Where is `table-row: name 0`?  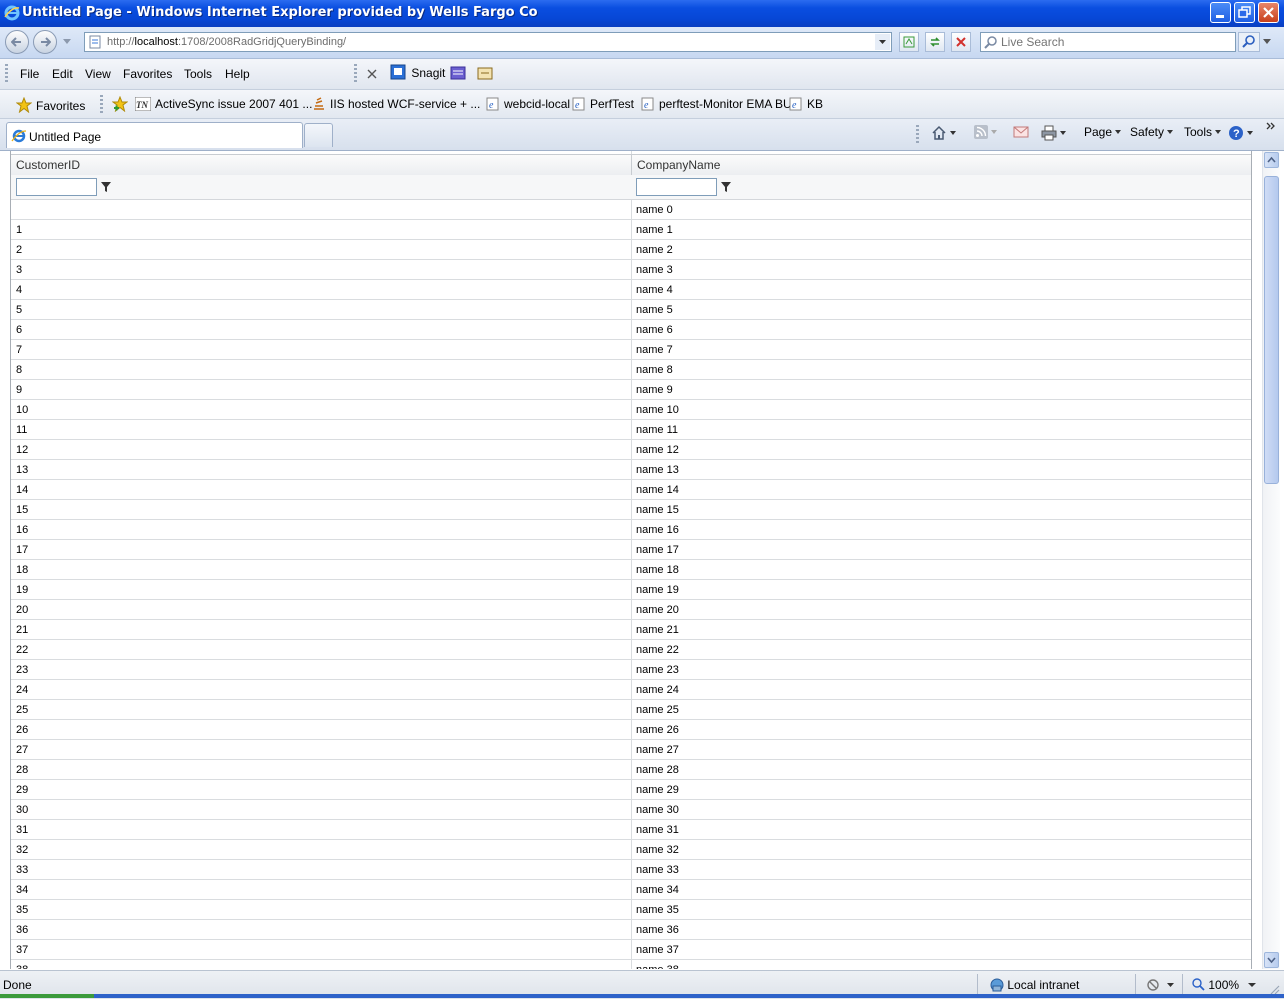 table-row: name 0 is located at coordinates (631, 210).